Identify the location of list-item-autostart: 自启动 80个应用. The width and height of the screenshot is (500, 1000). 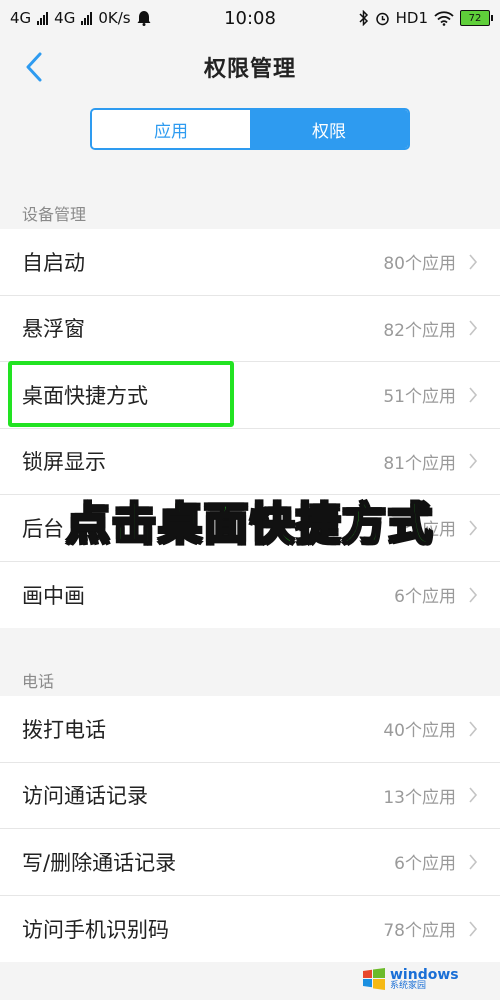
(250, 262).